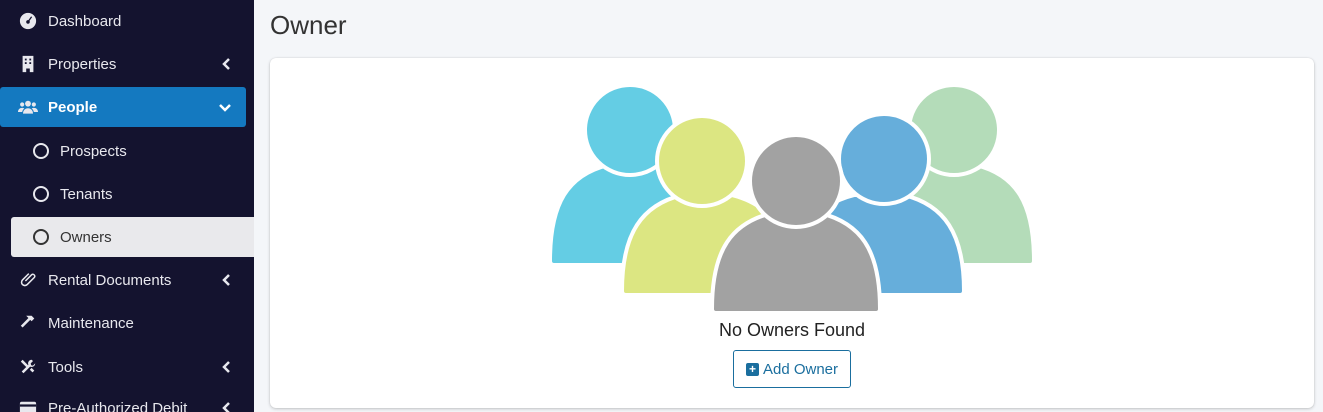  I want to click on sidebar-item-label: Maintenance, so click(91, 323).